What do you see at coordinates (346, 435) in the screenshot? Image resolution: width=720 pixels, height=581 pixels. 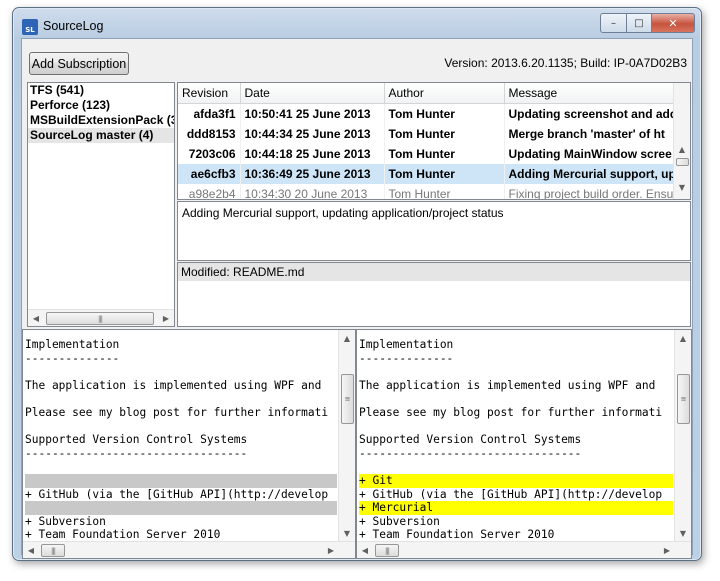 I see `diff-old-vscrollbar: ▲ ≡ ▼` at bounding box center [346, 435].